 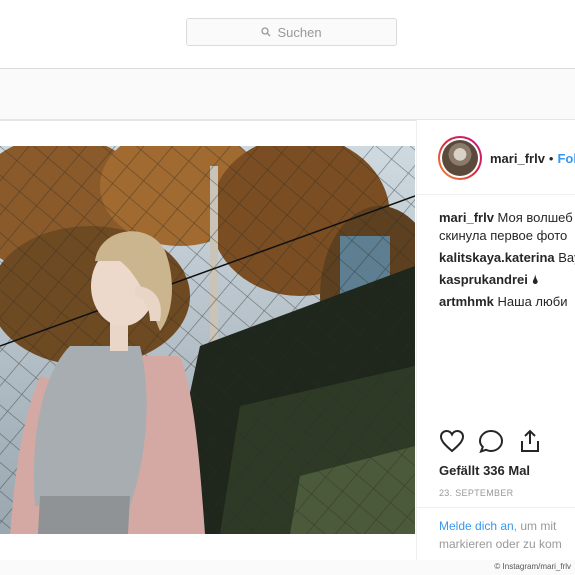 I want to click on follow-button: Fol, so click(x=566, y=158).